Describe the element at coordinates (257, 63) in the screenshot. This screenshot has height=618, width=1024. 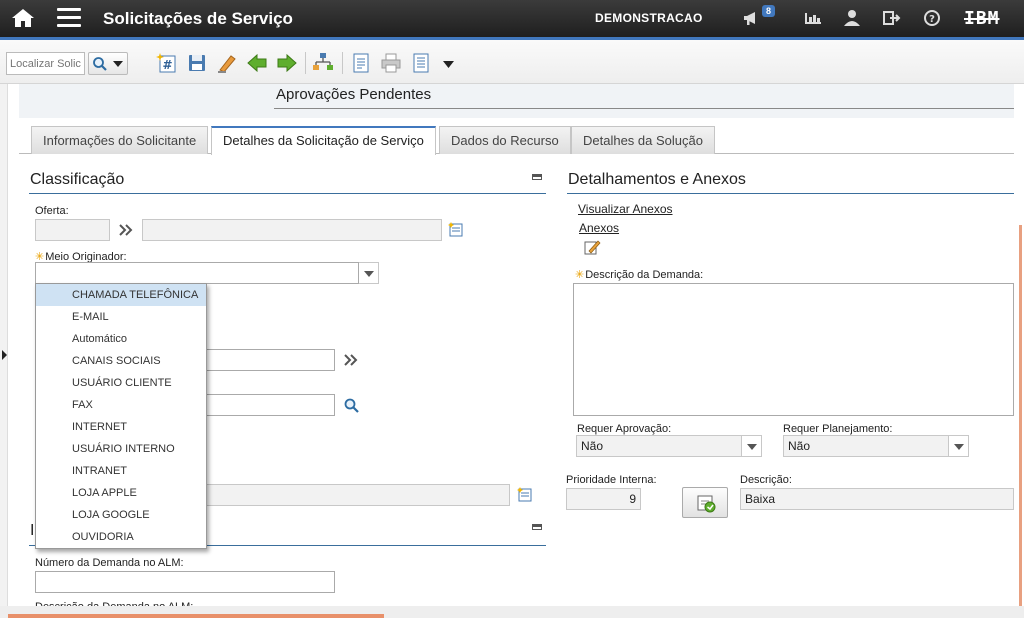
I see `previous-arrow-icon` at that location.